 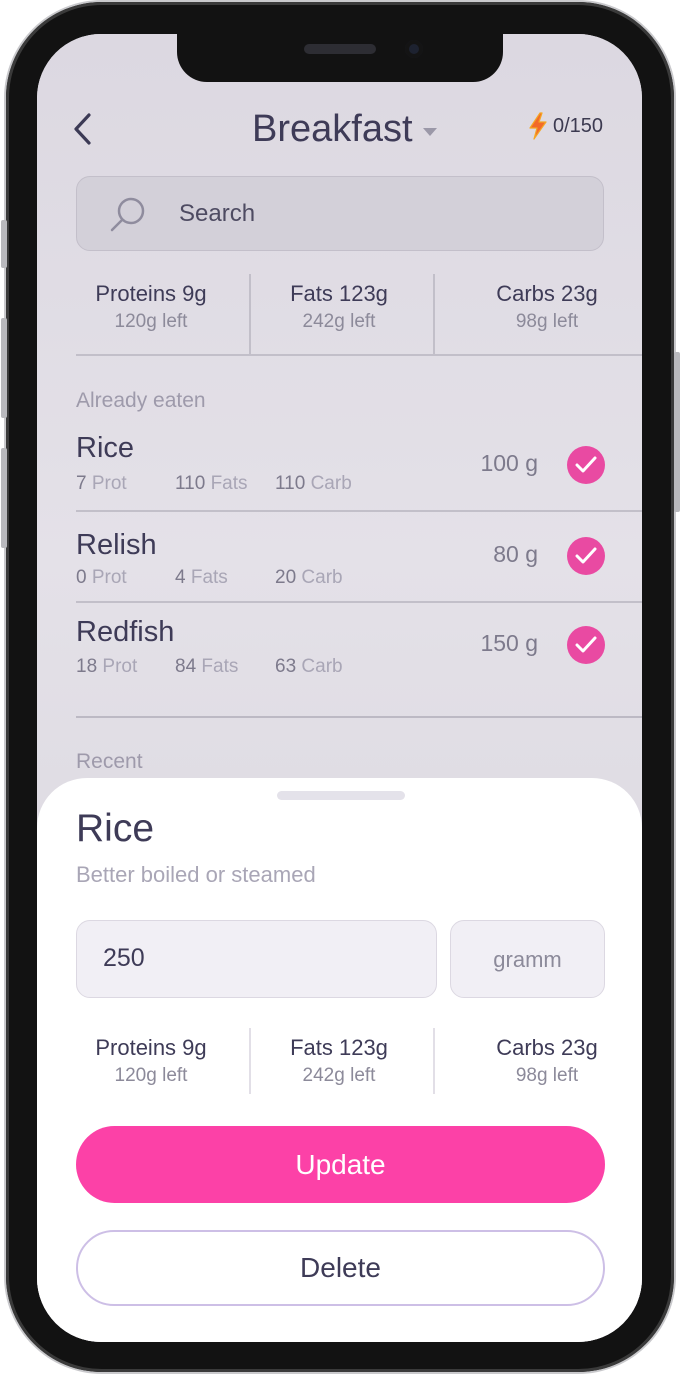 What do you see at coordinates (115, 828) in the screenshot?
I see `sheet-title: Rice` at bounding box center [115, 828].